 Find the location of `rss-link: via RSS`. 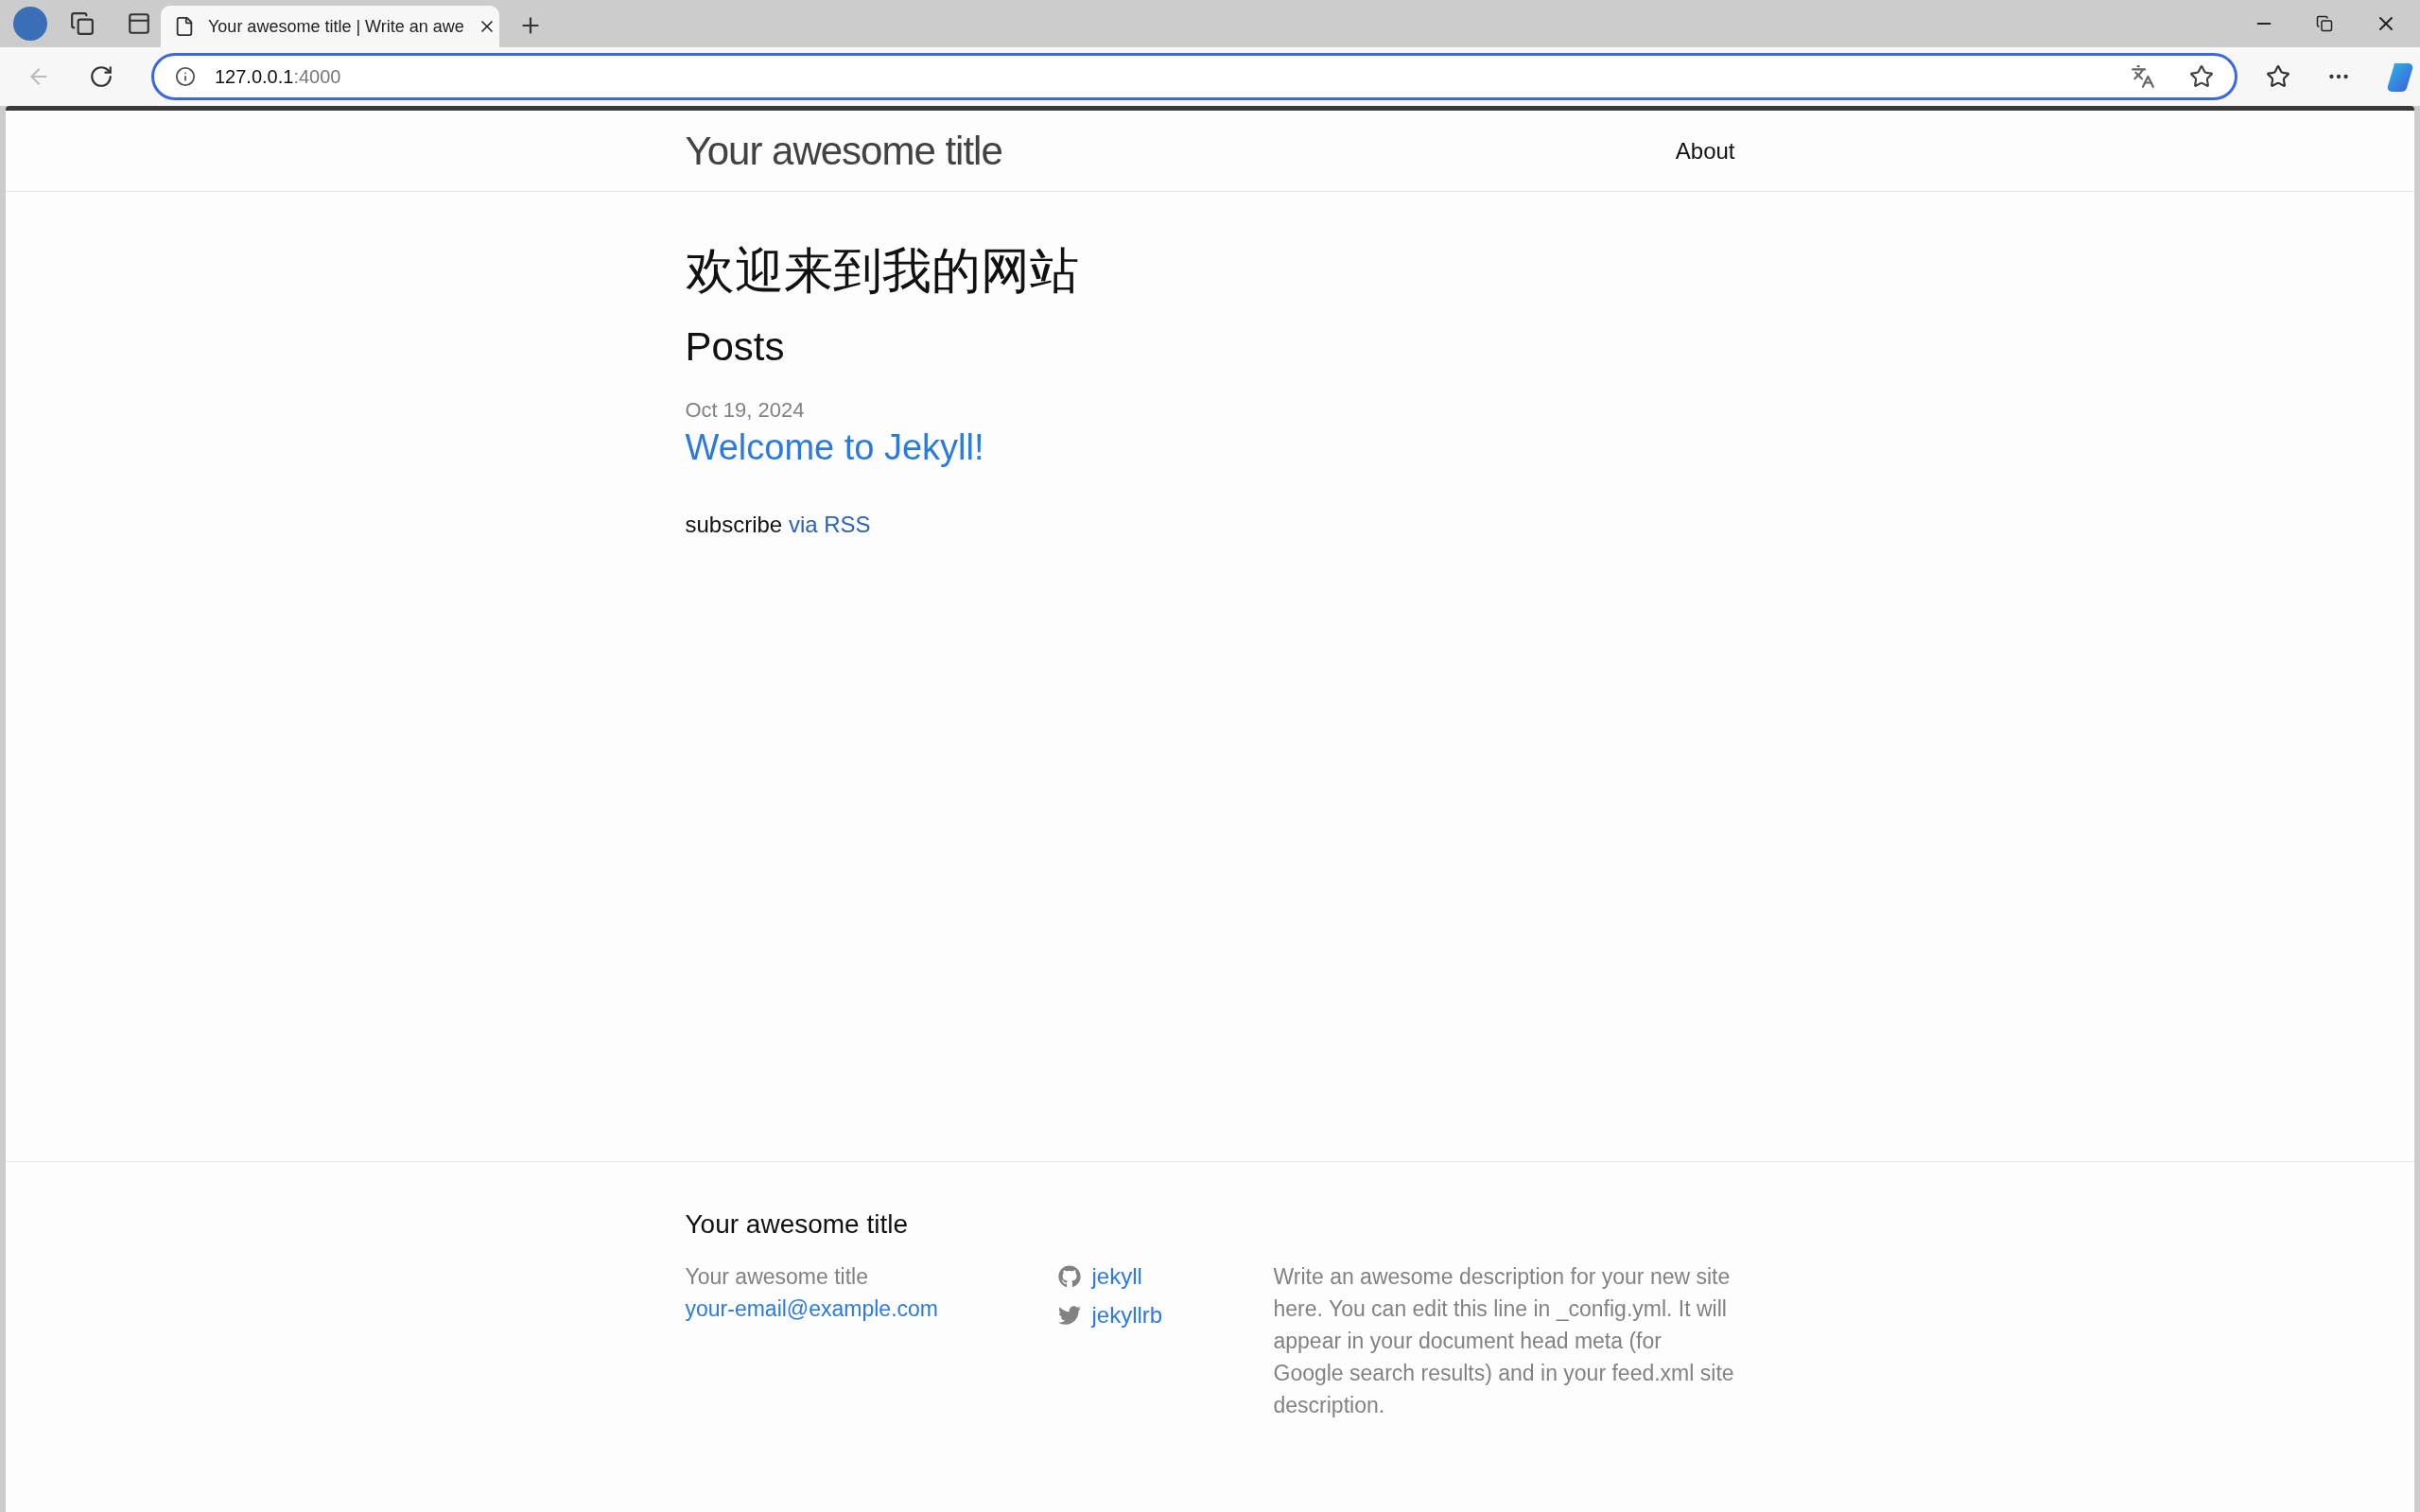

rss-link: via RSS is located at coordinates (829, 524).